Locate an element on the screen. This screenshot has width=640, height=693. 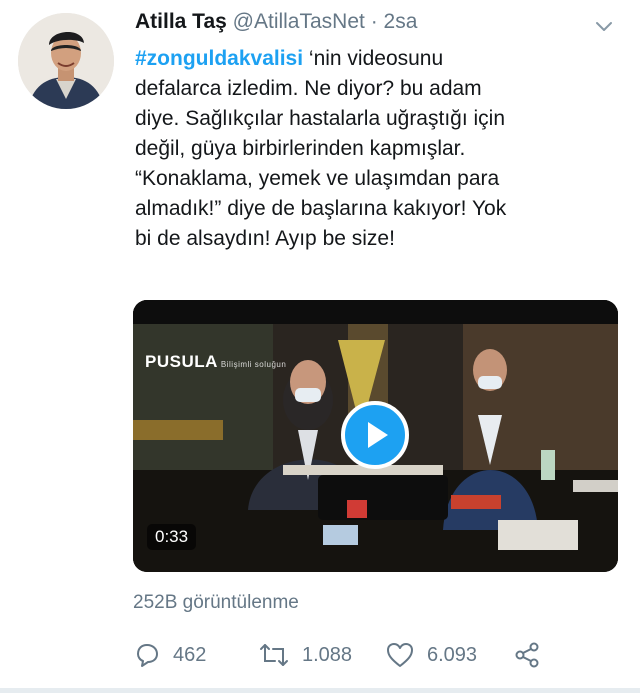
like-button: 6.093 is located at coordinates (431, 655).